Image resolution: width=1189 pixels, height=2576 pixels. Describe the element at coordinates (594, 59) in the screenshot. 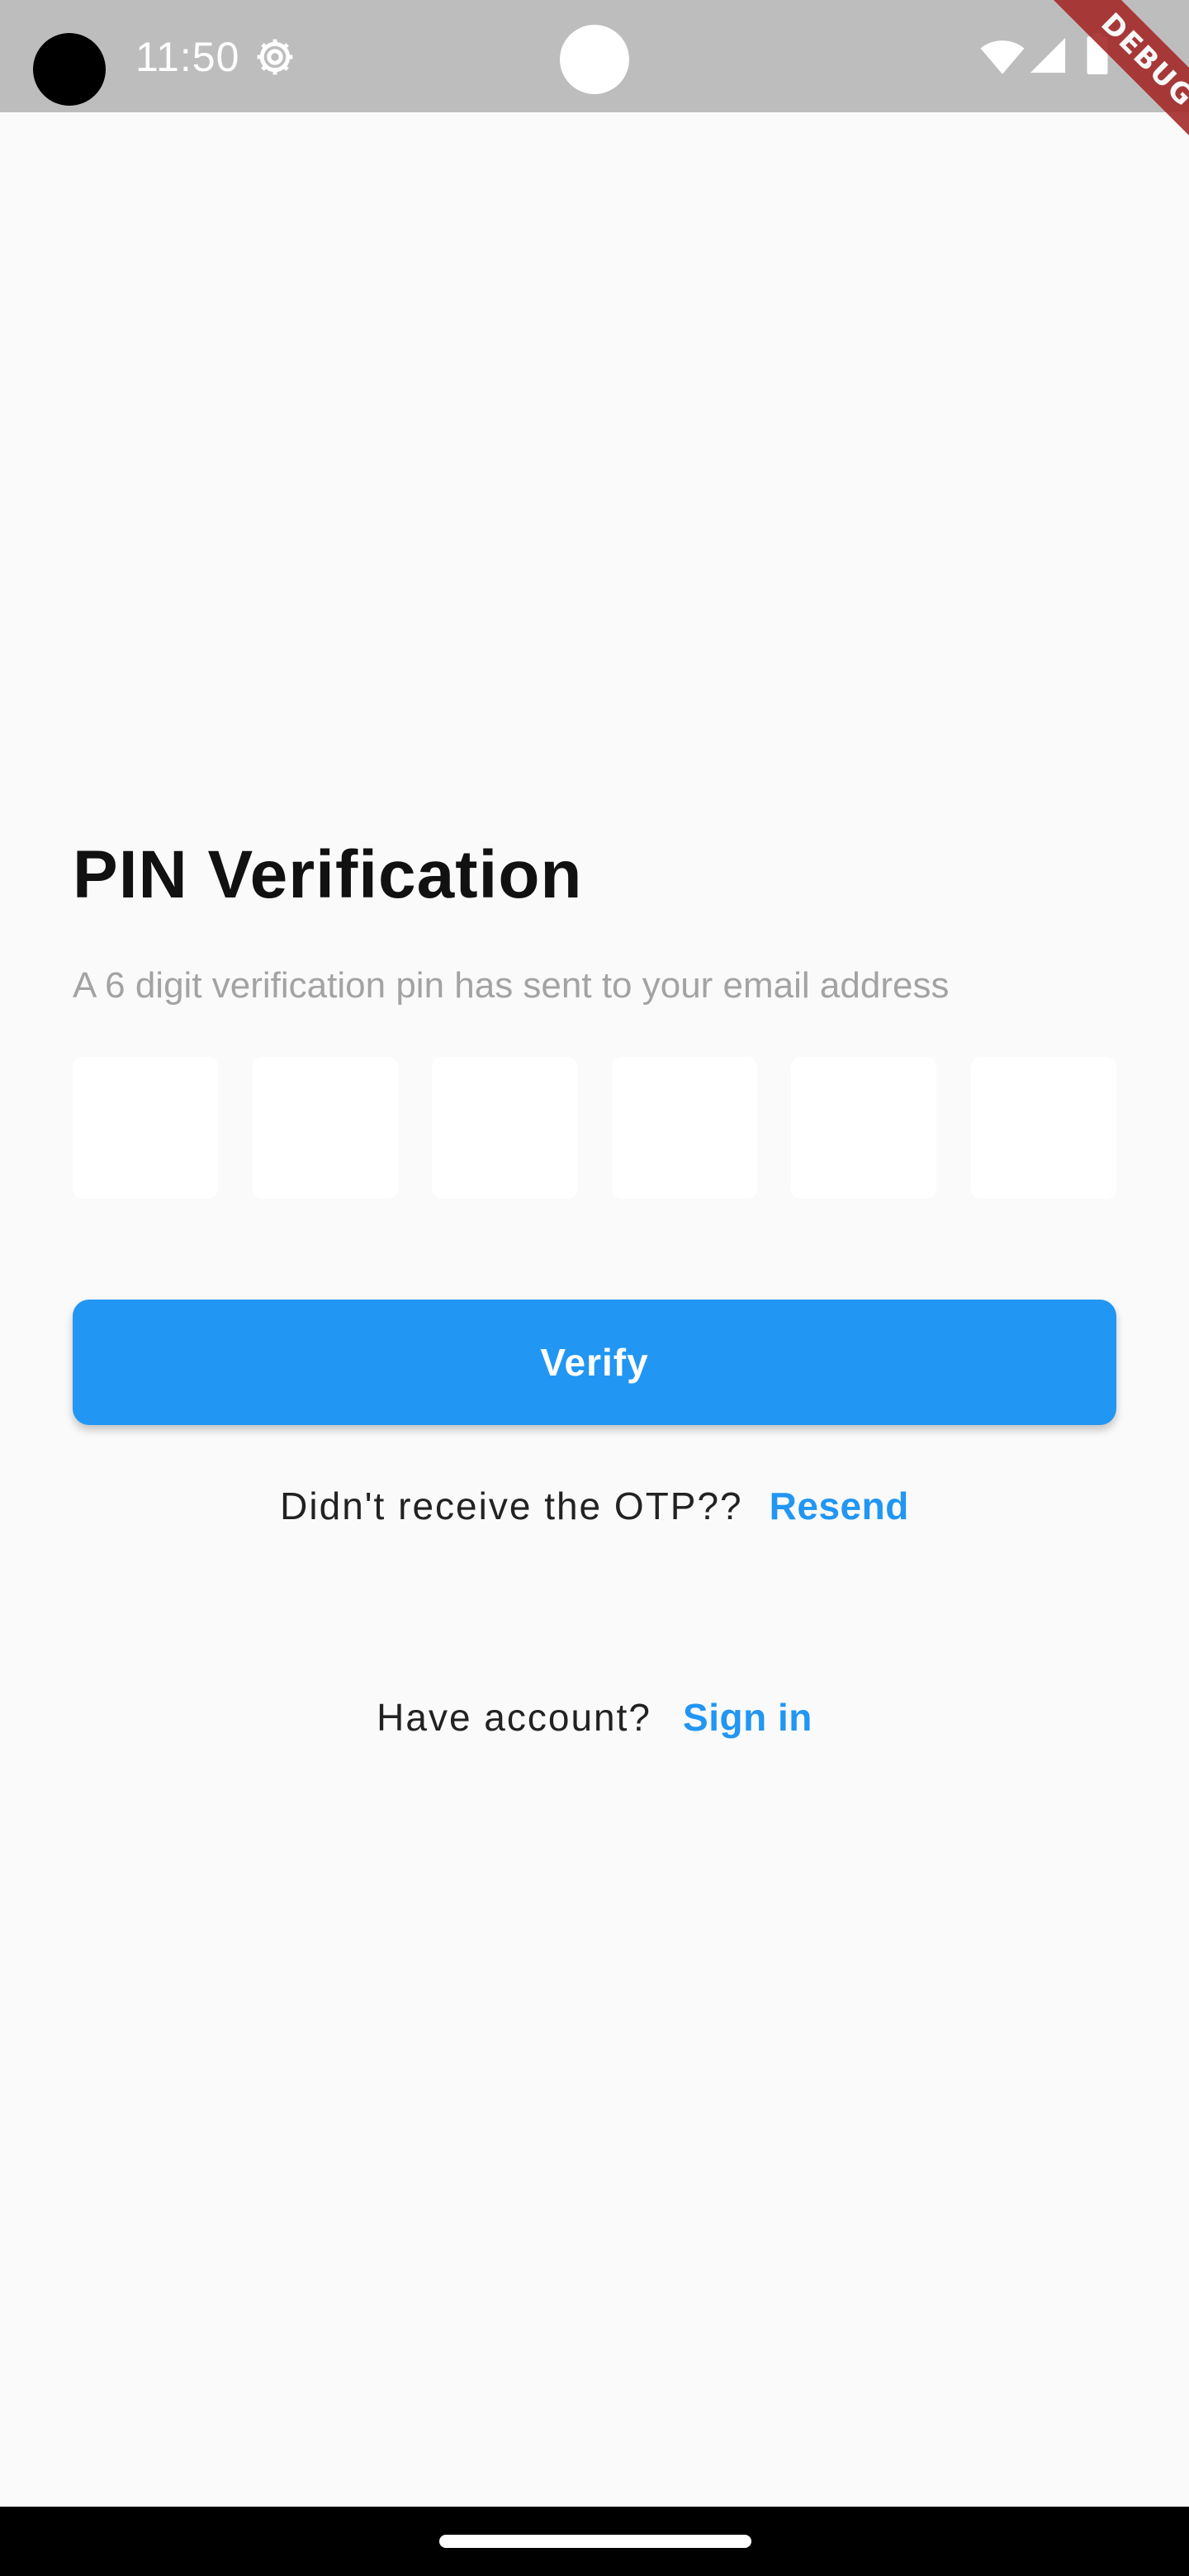

I see `front-camera-dot` at that location.